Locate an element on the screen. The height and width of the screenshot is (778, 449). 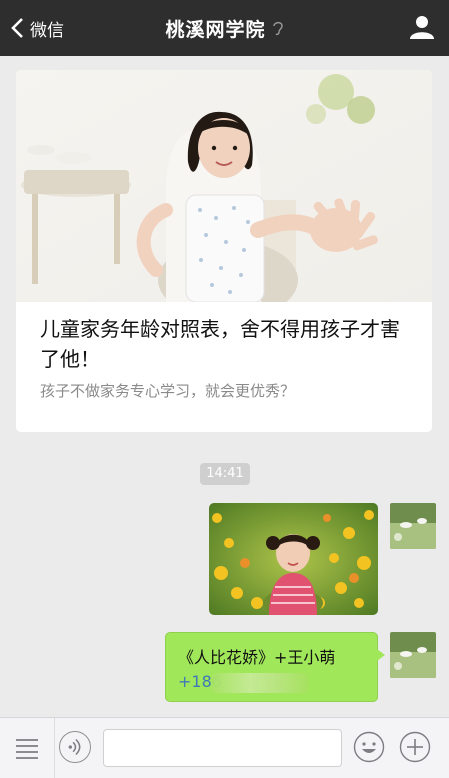
message-input is located at coordinates (222, 748).